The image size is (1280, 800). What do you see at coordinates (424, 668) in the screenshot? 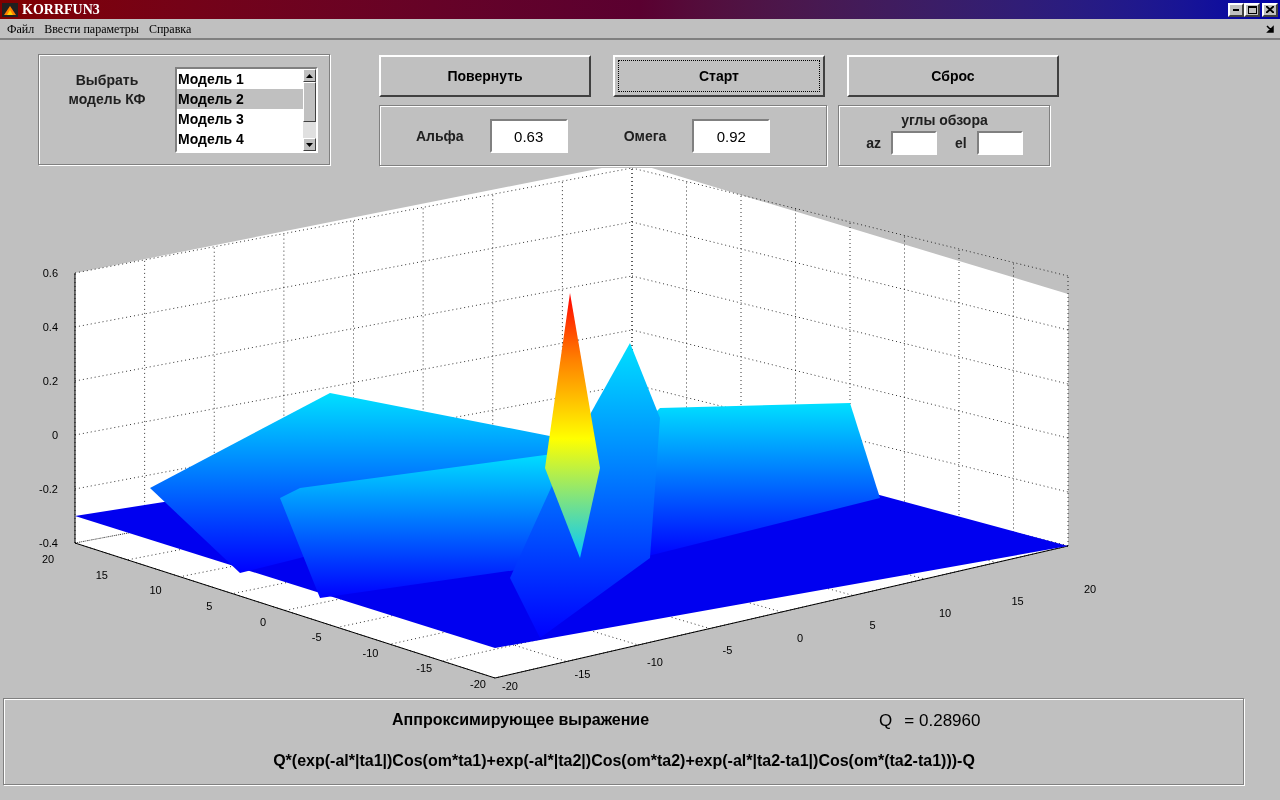
I see `y-tick-label: -15` at bounding box center [424, 668].